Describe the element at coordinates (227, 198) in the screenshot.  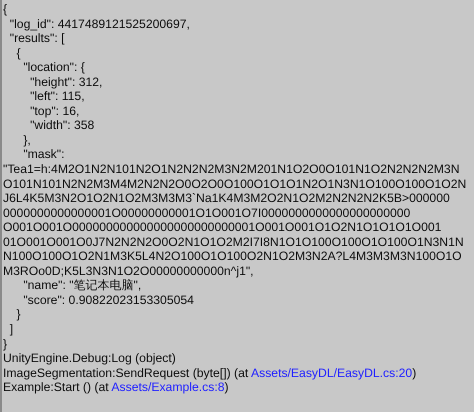
I see `log-line: J6L4K5M3N2O1O2N1O2M3M3M3`Na1K4M3M2O2N1O2M2N2N2N2K5B>000000` at that location.